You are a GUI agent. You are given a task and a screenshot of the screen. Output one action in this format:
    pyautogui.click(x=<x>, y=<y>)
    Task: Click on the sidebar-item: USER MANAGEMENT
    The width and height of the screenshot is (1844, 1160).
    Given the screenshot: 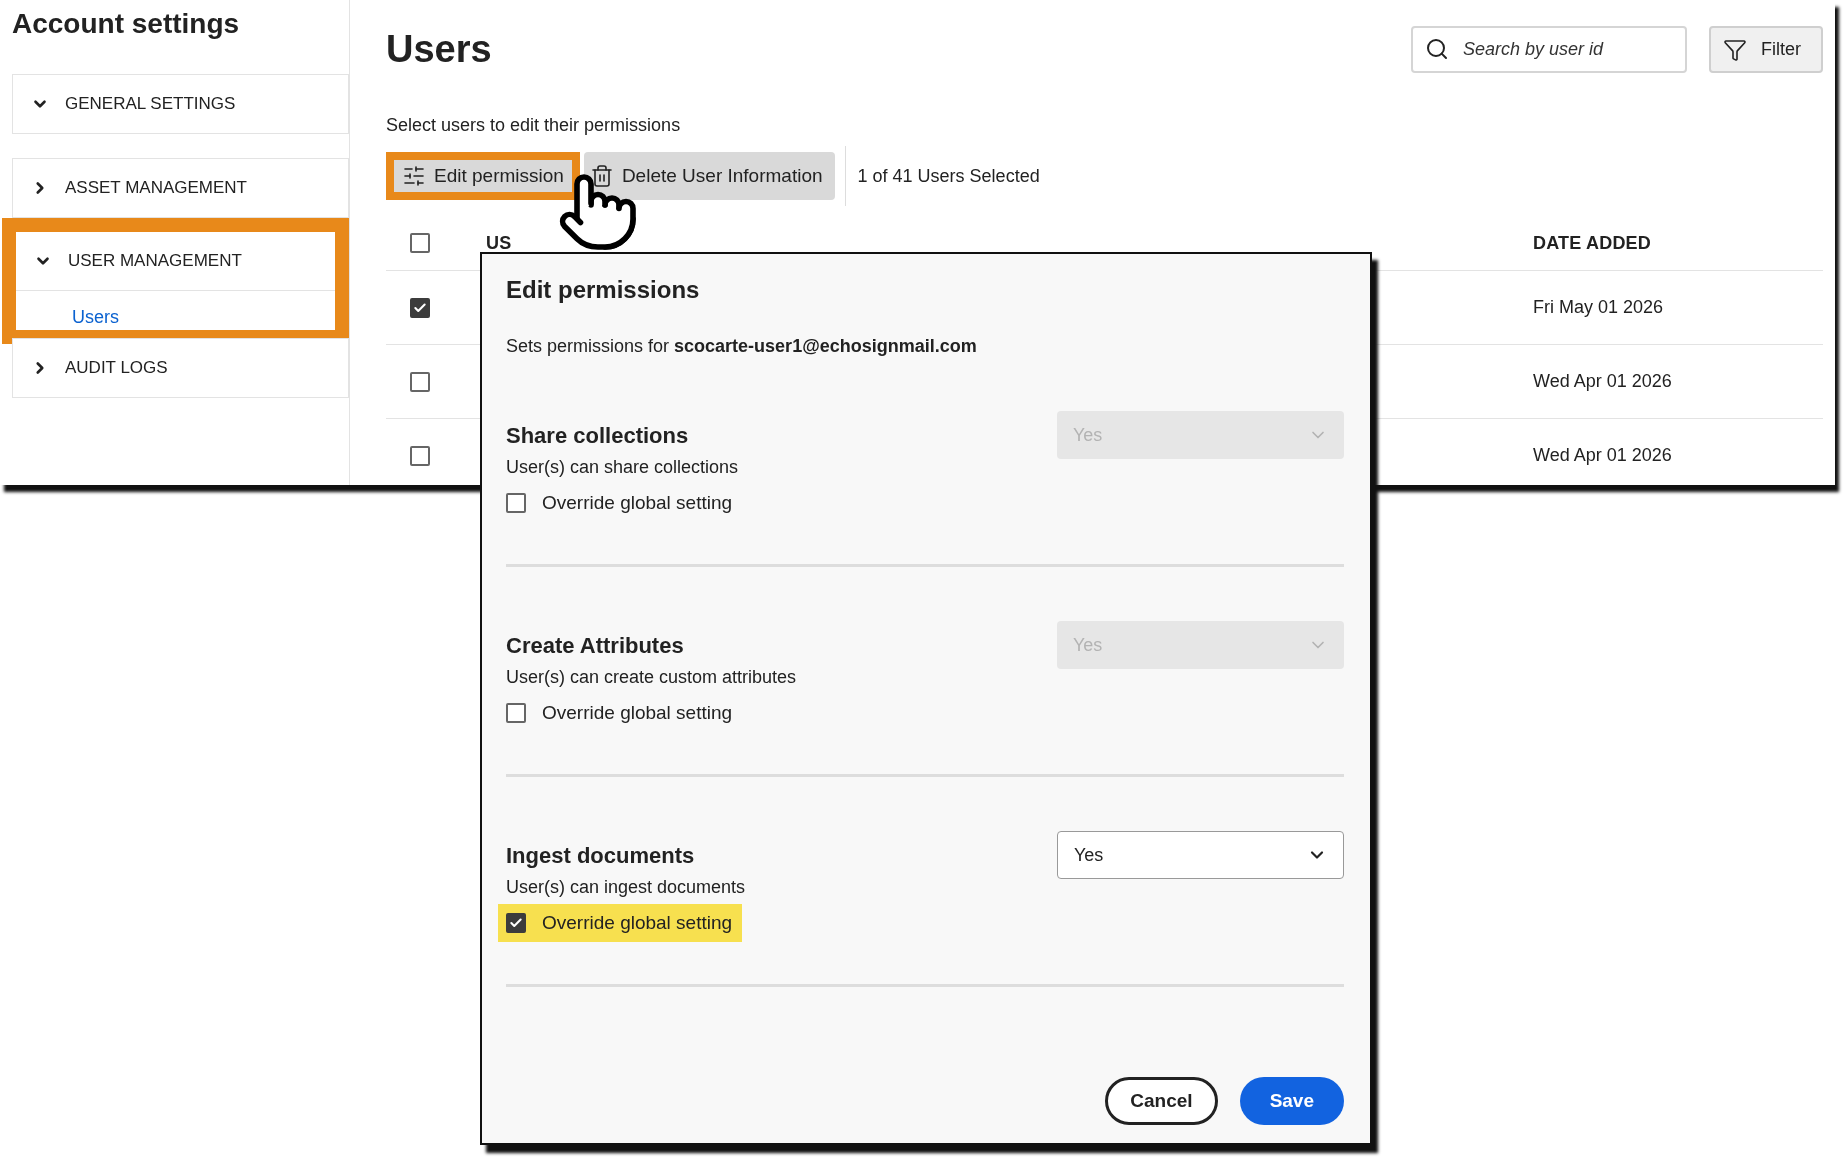 What is the action you would take?
    pyautogui.click(x=175, y=261)
    